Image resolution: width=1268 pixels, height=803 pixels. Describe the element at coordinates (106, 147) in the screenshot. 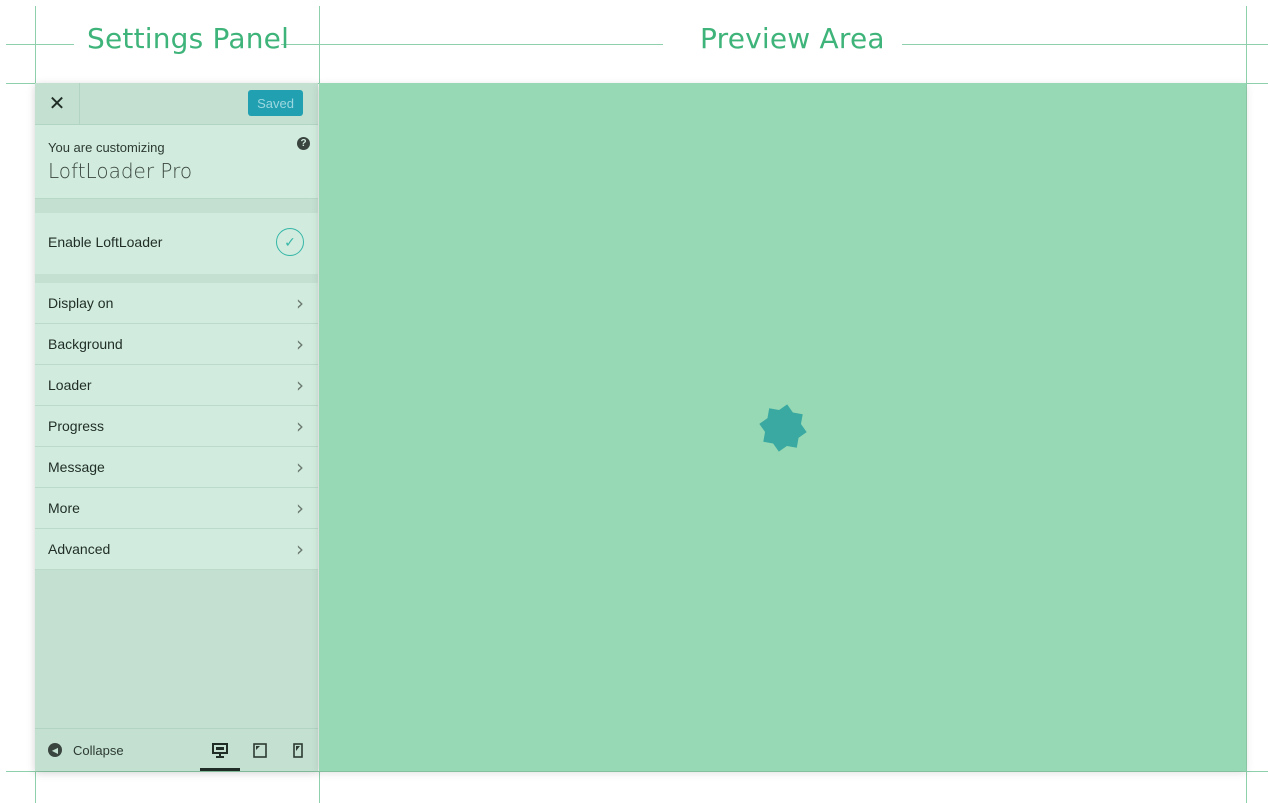

I see `customizing-label: You are customizing` at that location.